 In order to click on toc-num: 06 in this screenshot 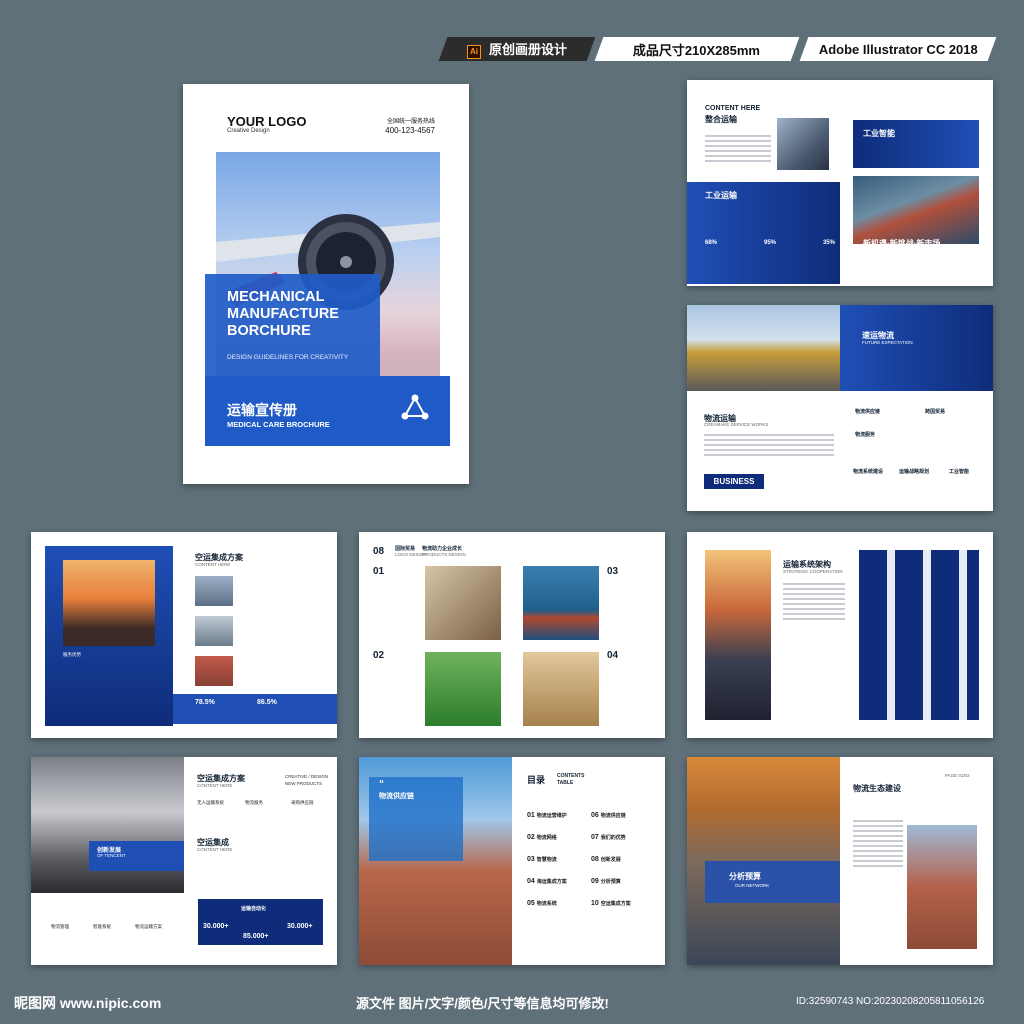, I will do `click(595, 815)`.